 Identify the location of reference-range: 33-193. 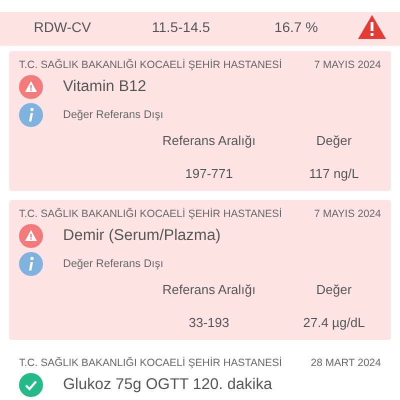
(209, 322).